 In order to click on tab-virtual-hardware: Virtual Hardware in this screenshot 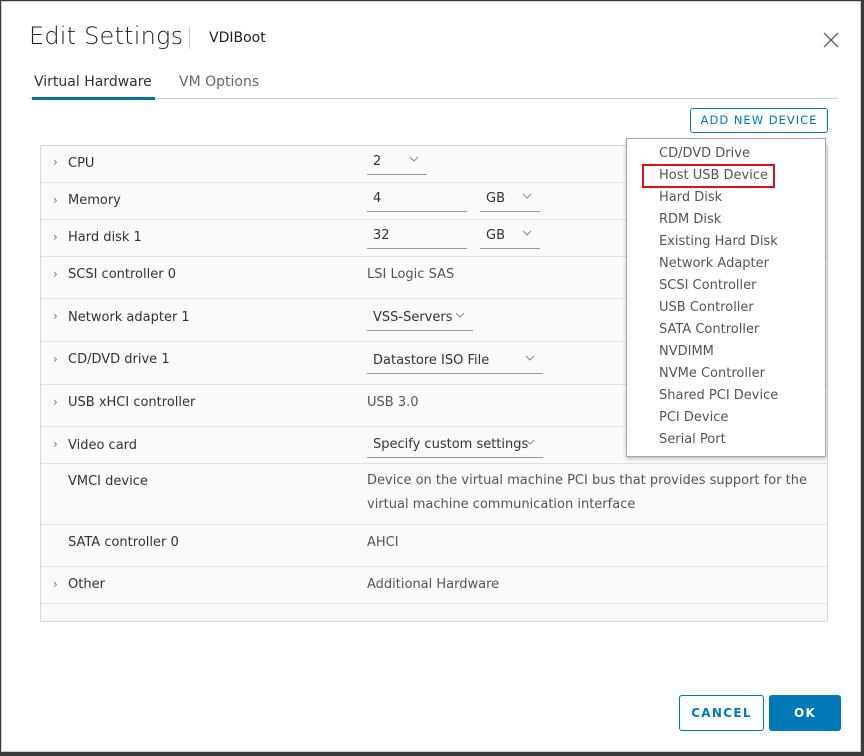, I will do `click(93, 87)`.